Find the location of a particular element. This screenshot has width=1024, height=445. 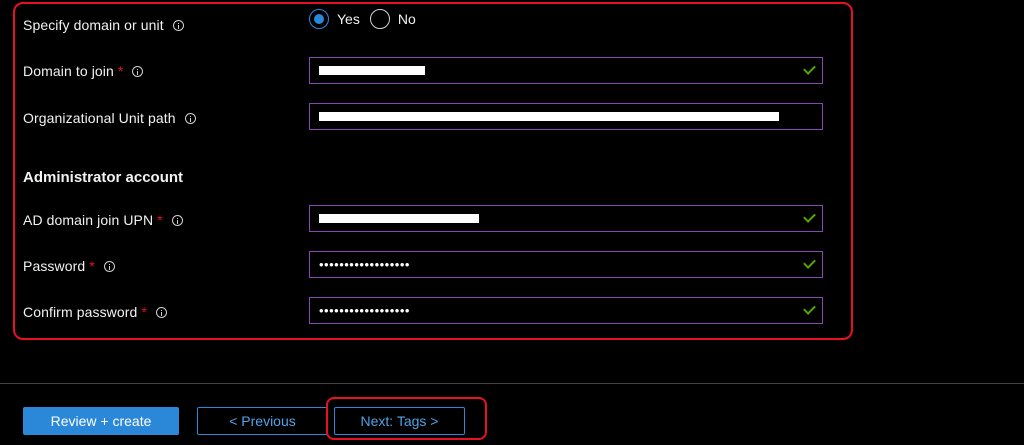

password-input: •••••••••••••••••• is located at coordinates (566, 264).